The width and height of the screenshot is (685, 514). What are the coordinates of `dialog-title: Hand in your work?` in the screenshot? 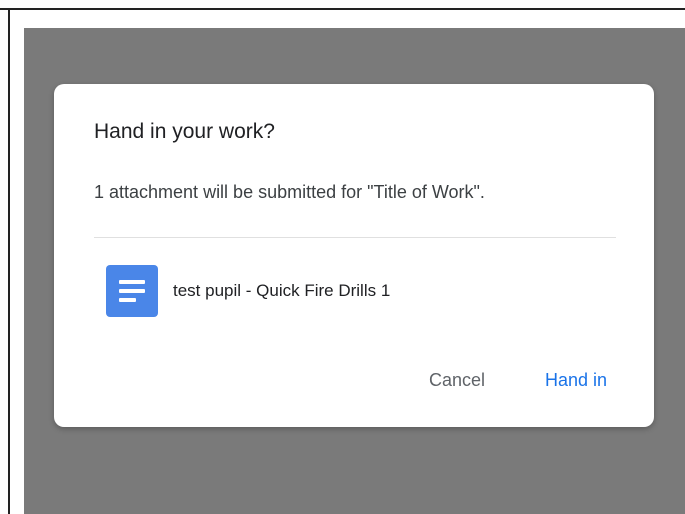 It's located at (184, 131).